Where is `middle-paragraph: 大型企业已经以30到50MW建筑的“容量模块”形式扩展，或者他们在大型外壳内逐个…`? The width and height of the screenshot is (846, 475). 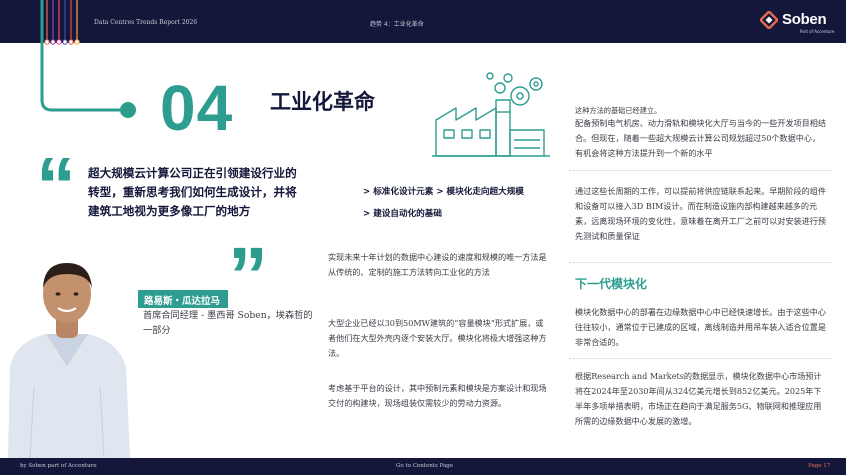
middle-paragraph: 大型企业已经以30到50MW建筑的“容量模块”形式扩展，或者他们在大型外壳内逐个… is located at coordinates (437, 338).